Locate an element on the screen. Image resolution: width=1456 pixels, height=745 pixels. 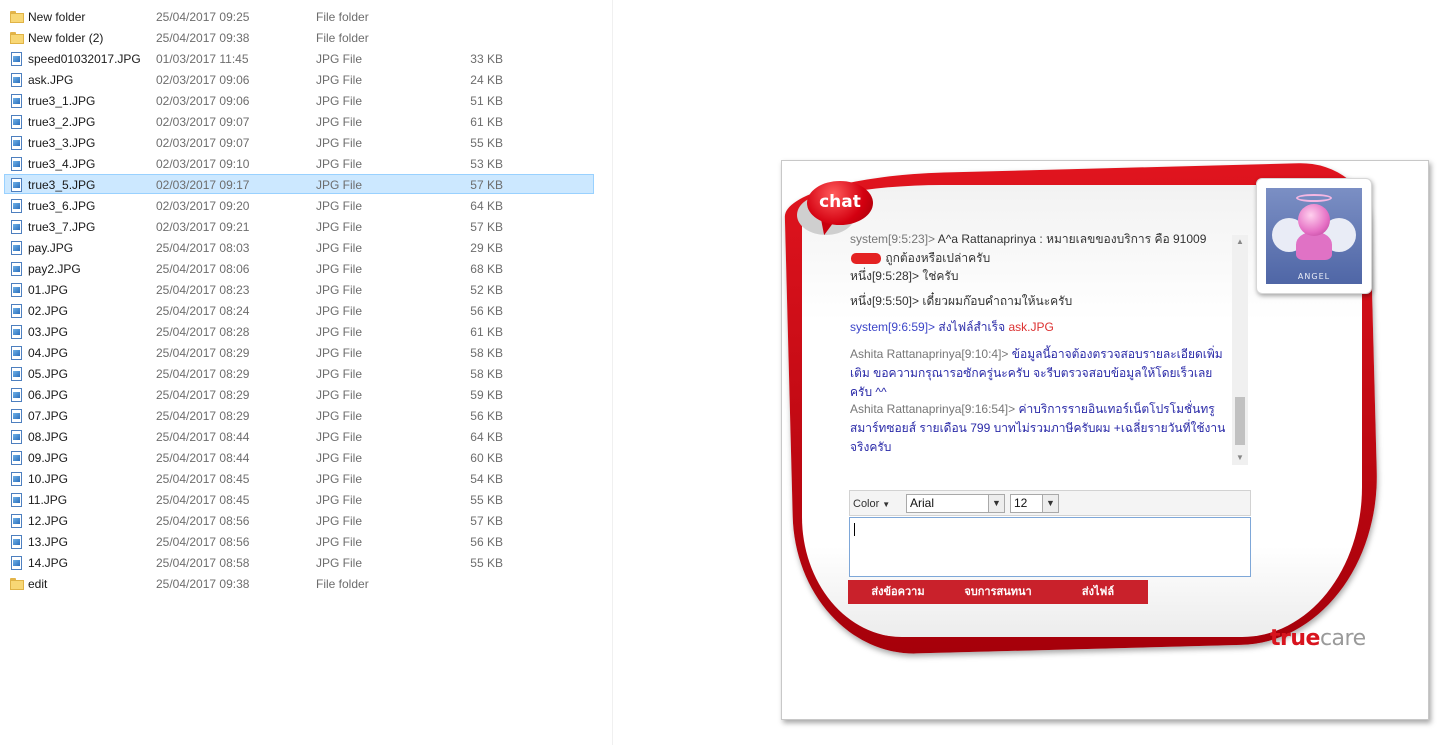
file-row: 06.JPG 25/04/2017 08:29 JPG File 59 KB is located at coordinates (299, 394).